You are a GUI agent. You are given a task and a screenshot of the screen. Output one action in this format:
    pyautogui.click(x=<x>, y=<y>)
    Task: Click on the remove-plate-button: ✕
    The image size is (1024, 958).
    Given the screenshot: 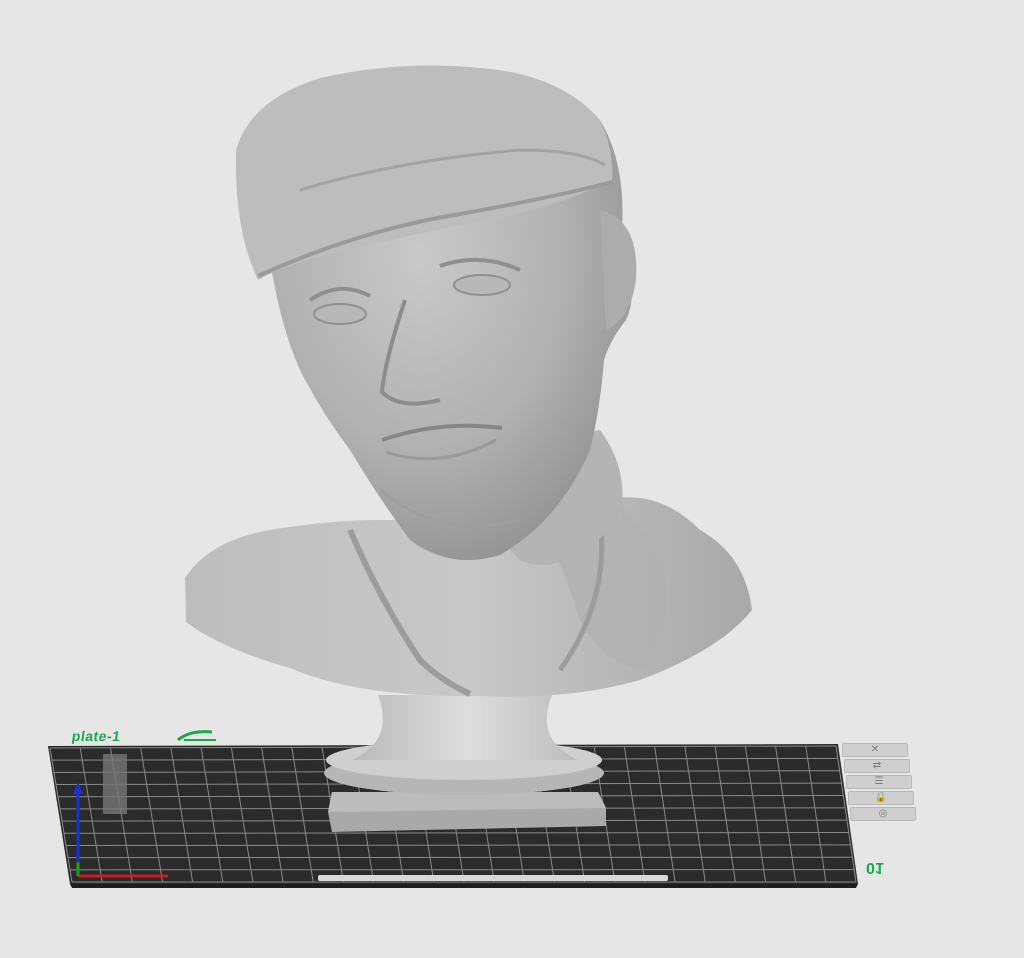 What is the action you would take?
    pyautogui.click(x=875, y=750)
    